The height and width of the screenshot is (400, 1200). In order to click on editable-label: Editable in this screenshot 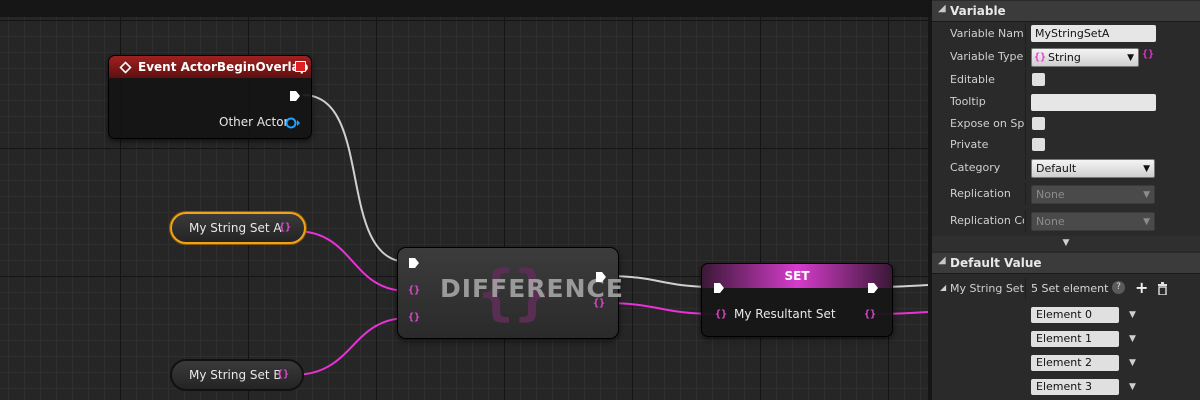, I will do `click(972, 79)`.